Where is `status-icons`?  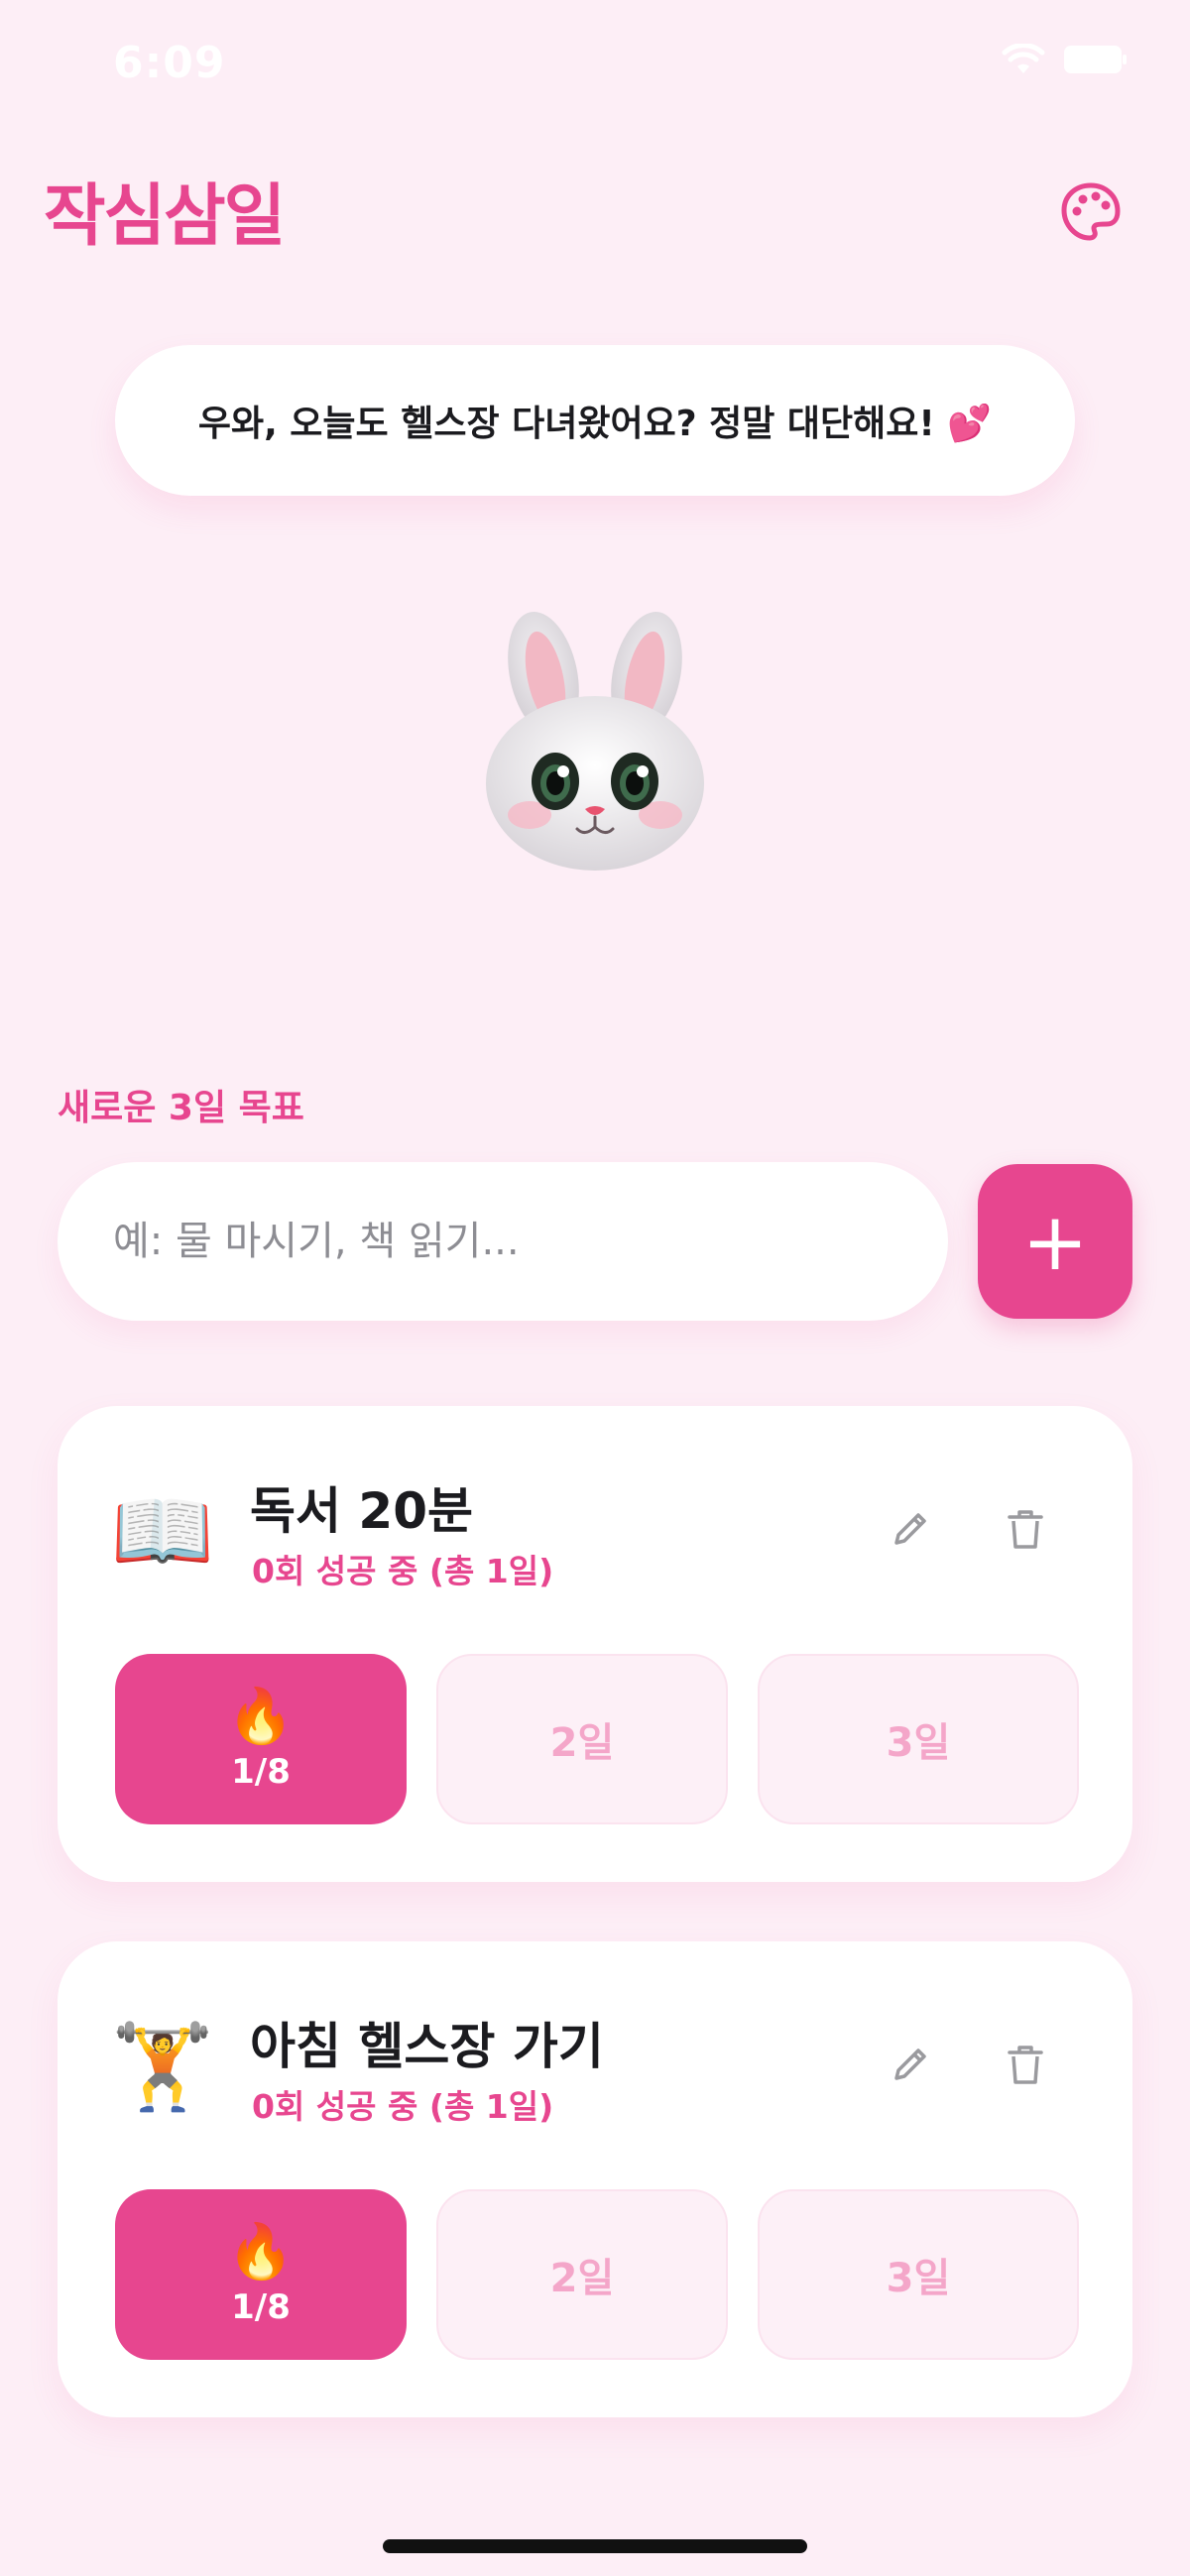
status-icons is located at coordinates (1064, 59).